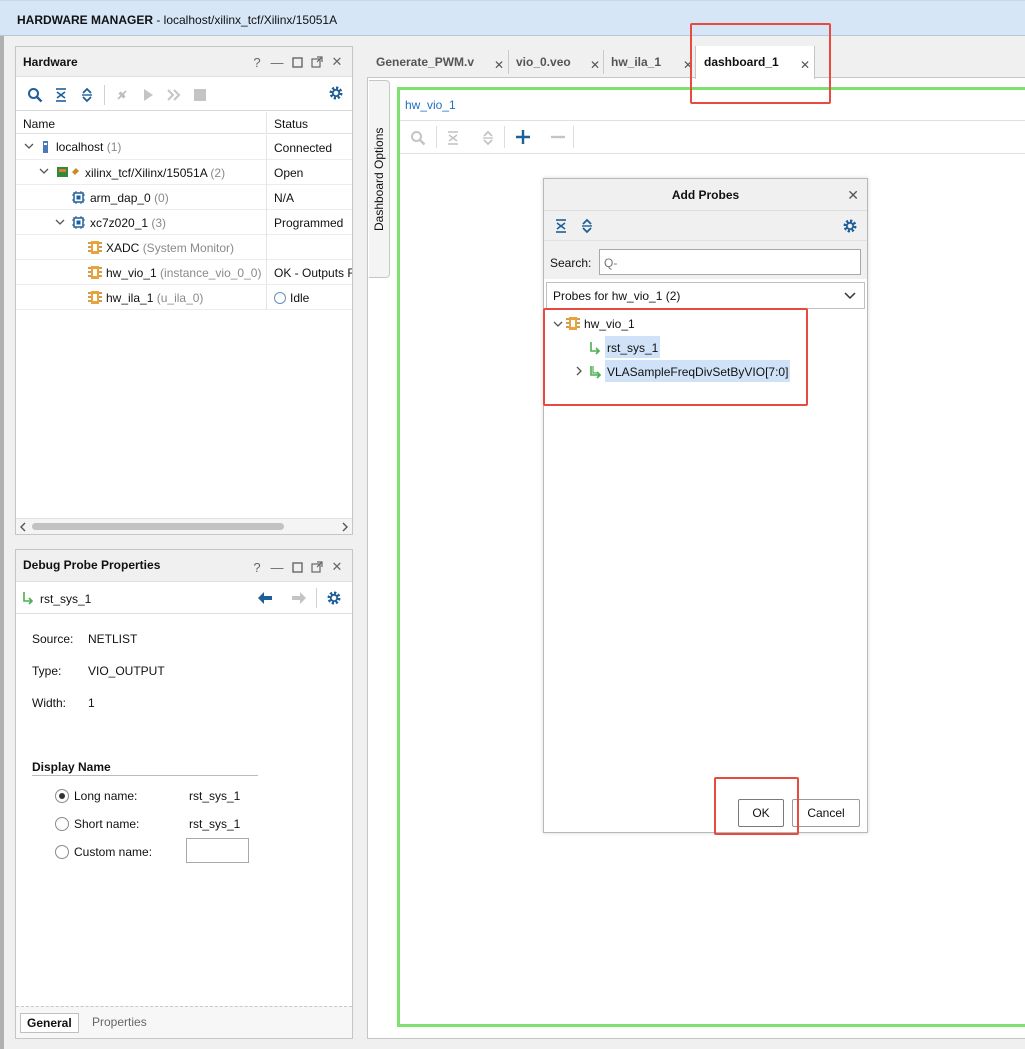 The width and height of the screenshot is (1025, 1049). Describe the element at coordinates (345, 527) in the screenshot. I see `scroll-right-icon` at that location.